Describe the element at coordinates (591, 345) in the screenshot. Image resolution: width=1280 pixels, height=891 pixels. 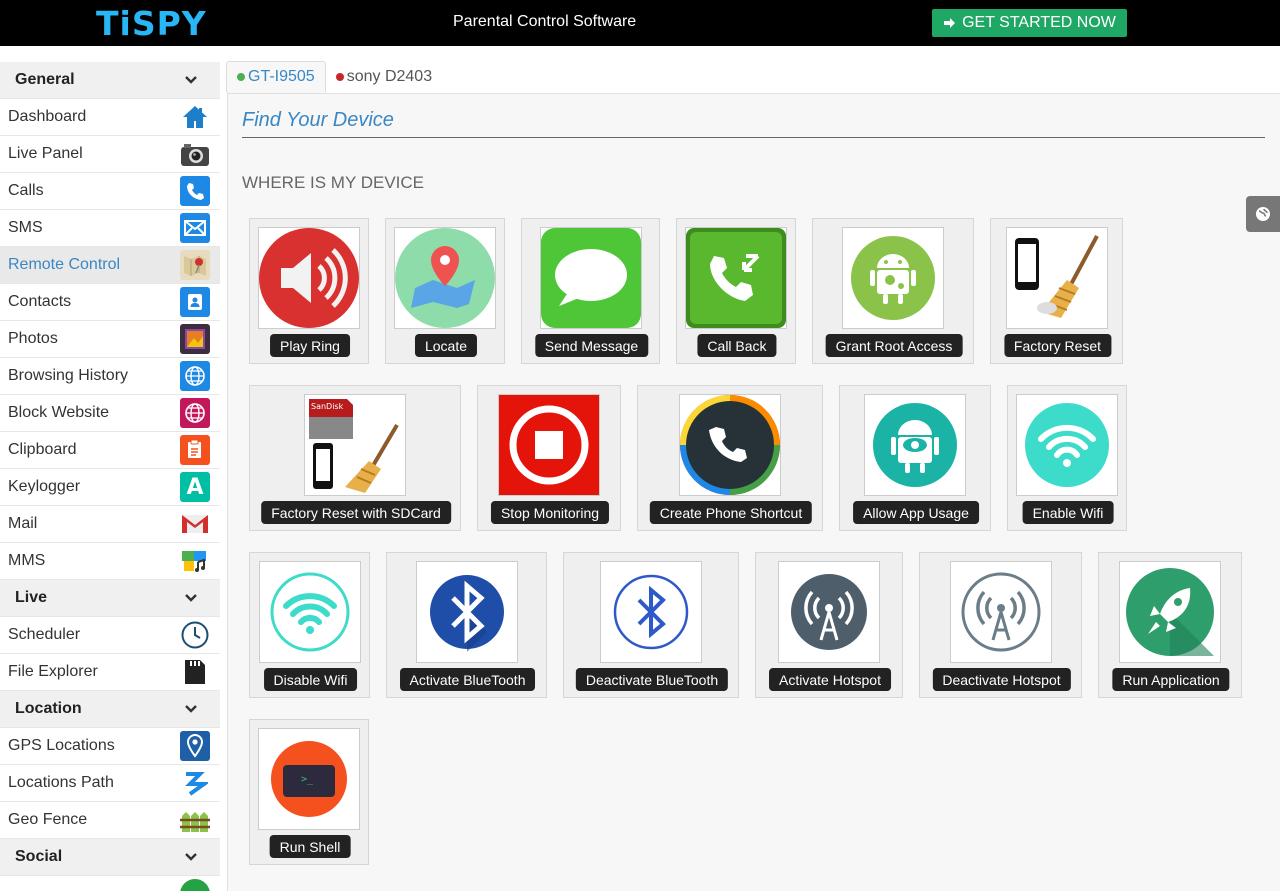
I see `action-label: Send Message` at that location.